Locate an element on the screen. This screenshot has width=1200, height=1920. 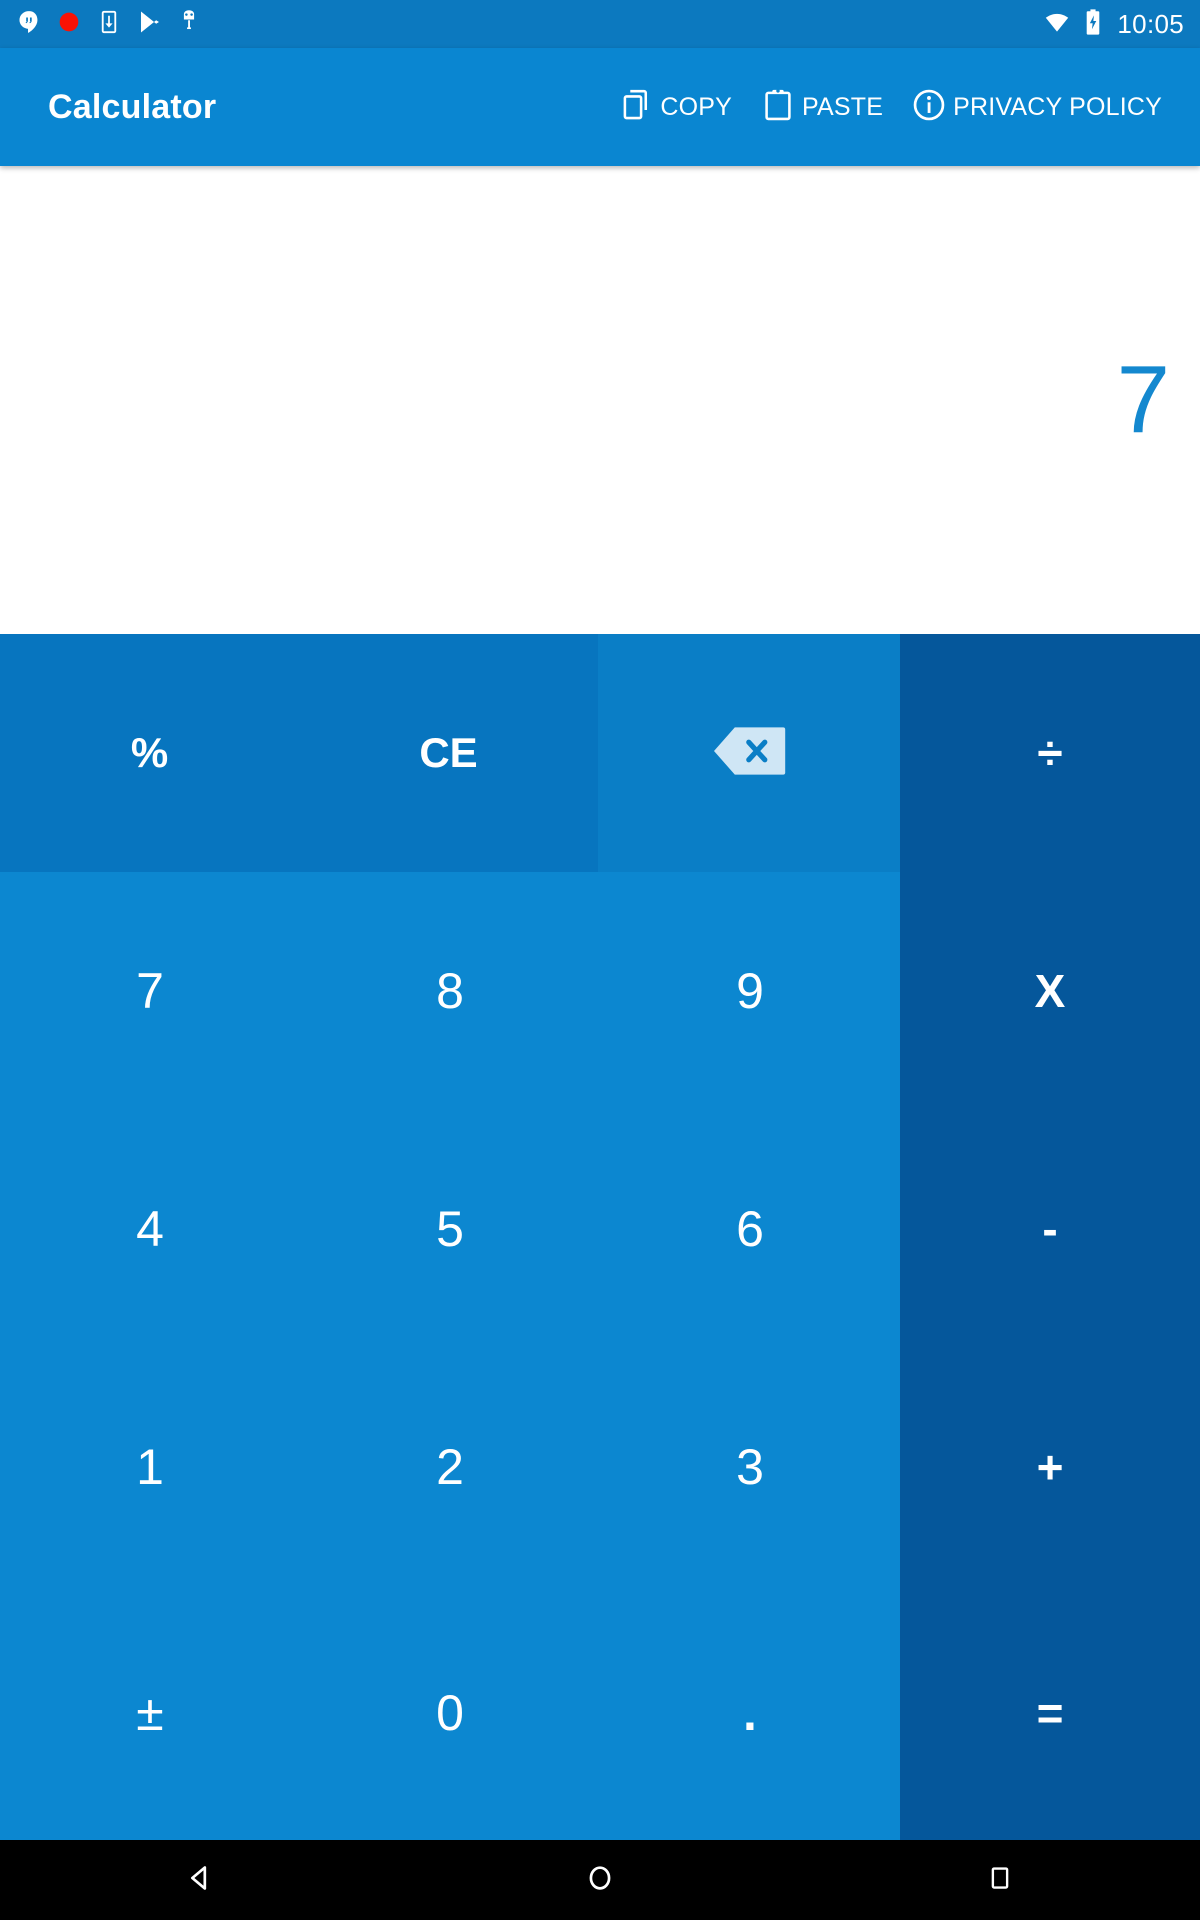
decimal-point-key-label: . is located at coordinates (750, 1713).